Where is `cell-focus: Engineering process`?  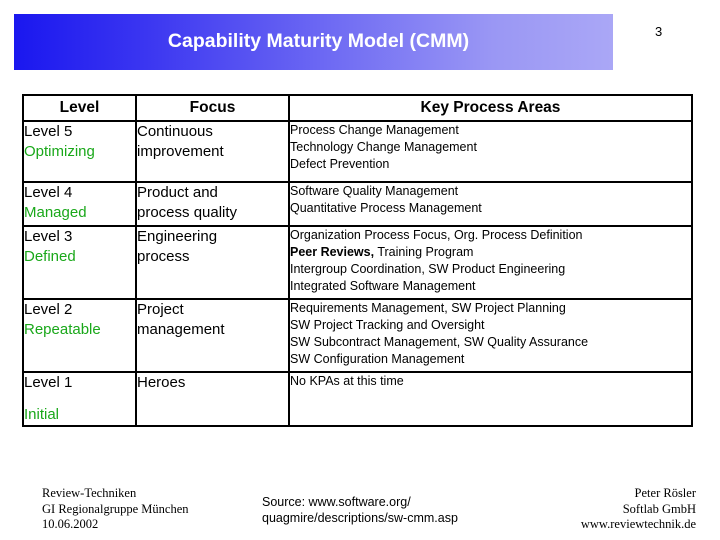 cell-focus: Engineering process is located at coordinates (212, 262).